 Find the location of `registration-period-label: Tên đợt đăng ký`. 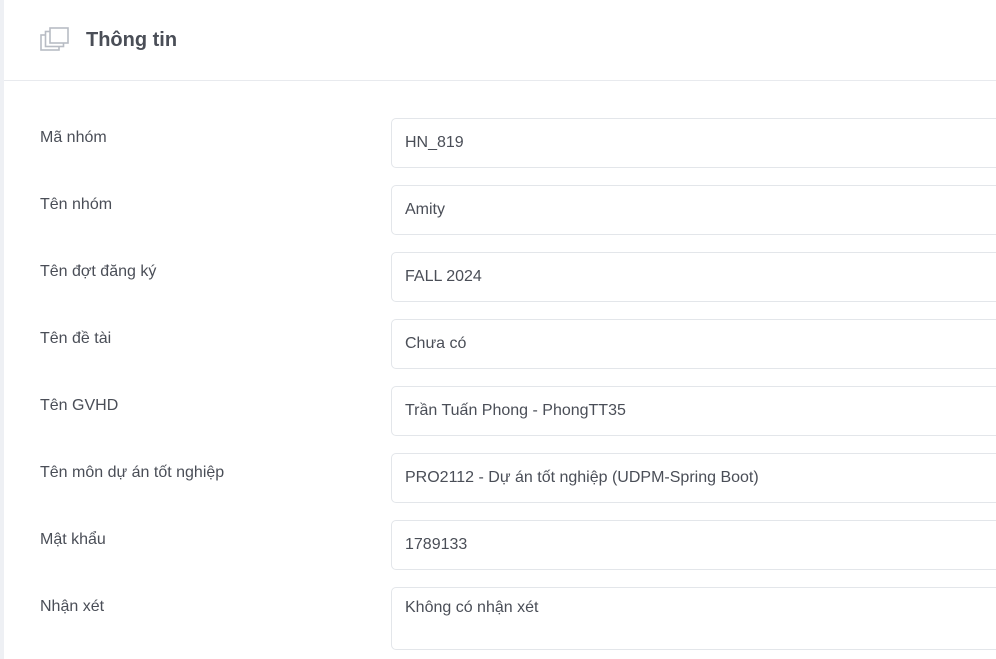

registration-period-label: Tên đợt đăng ký is located at coordinates (98, 271).